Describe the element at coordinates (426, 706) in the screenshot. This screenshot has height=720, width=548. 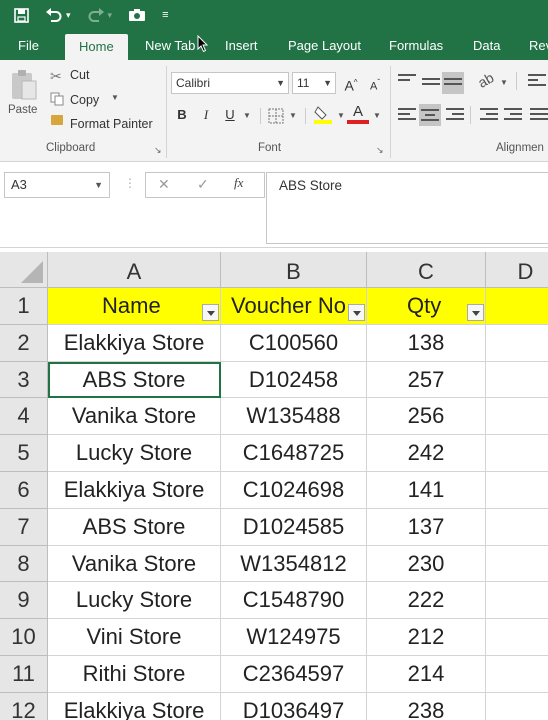
I see `table-cell: 238` at that location.